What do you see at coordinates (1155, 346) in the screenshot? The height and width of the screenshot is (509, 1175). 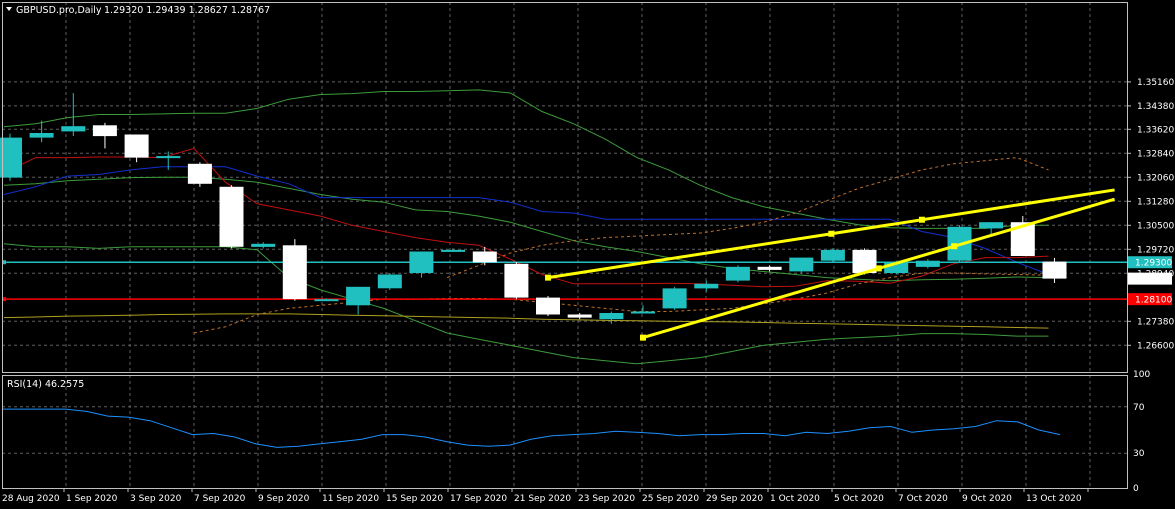 I see `price-tick-label: 1.26600` at bounding box center [1155, 346].